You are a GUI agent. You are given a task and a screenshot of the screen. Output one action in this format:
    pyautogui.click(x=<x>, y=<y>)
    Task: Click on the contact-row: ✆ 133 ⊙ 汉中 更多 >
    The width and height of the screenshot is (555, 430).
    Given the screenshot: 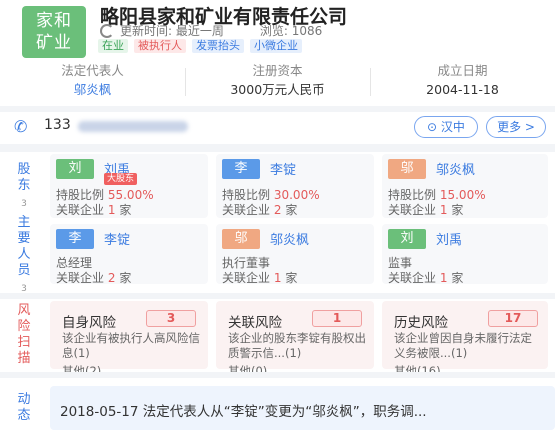 What is the action you would take?
    pyautogui.click(x=277, y=127)
    